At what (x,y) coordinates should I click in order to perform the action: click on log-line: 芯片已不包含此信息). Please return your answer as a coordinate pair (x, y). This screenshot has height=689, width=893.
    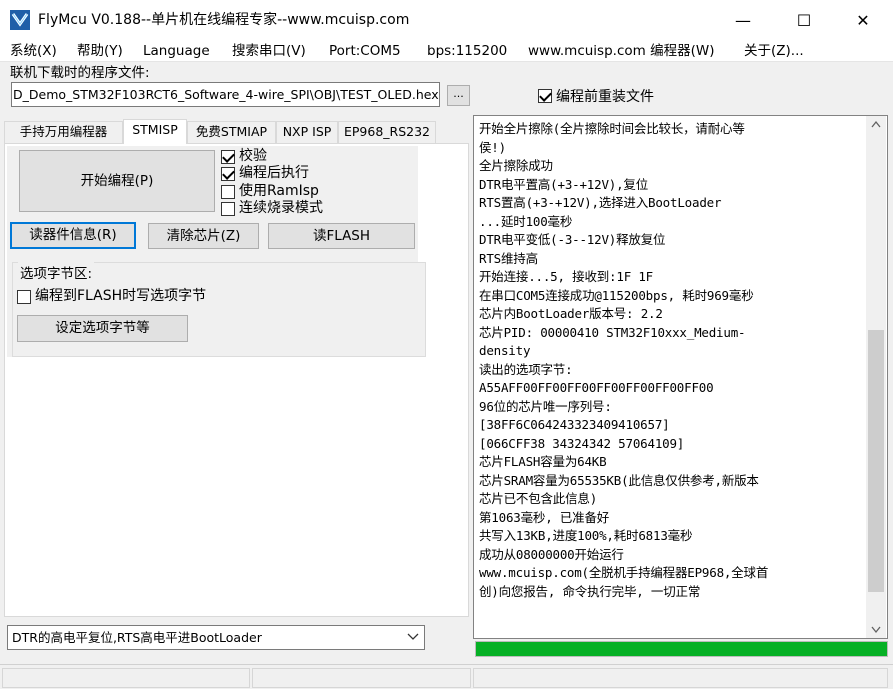
    Looking at the image, I should click on (538, 498).